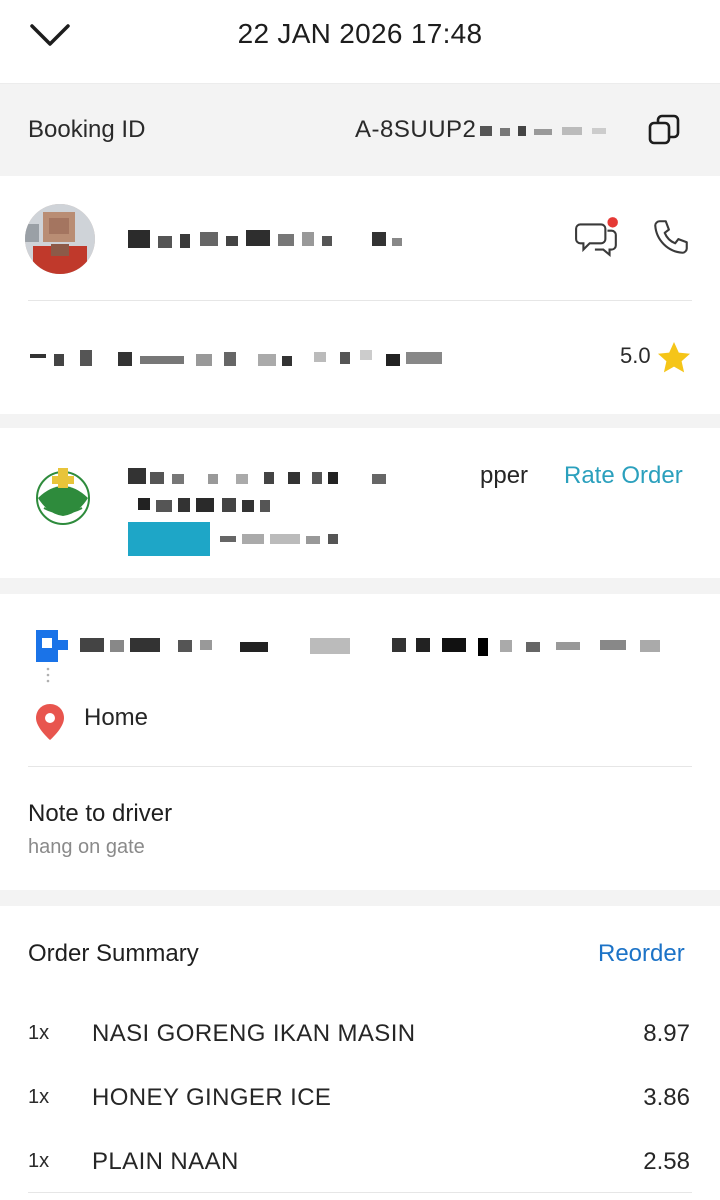  I want to click on redacted-service-text, so click(285, 538).